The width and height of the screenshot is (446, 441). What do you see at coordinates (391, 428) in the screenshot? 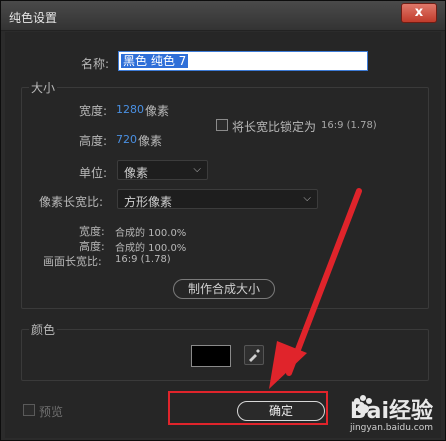
I see `watermark-url: jingyan.baidu.com` at bounding box center [391, 428].